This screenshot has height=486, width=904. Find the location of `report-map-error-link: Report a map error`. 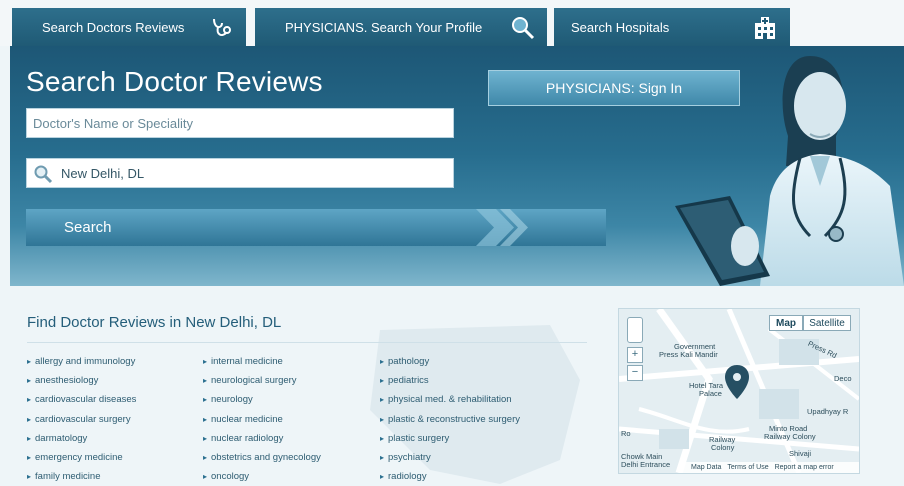

report-map-error-link: Report a map error is located at coordinates (804, 467).